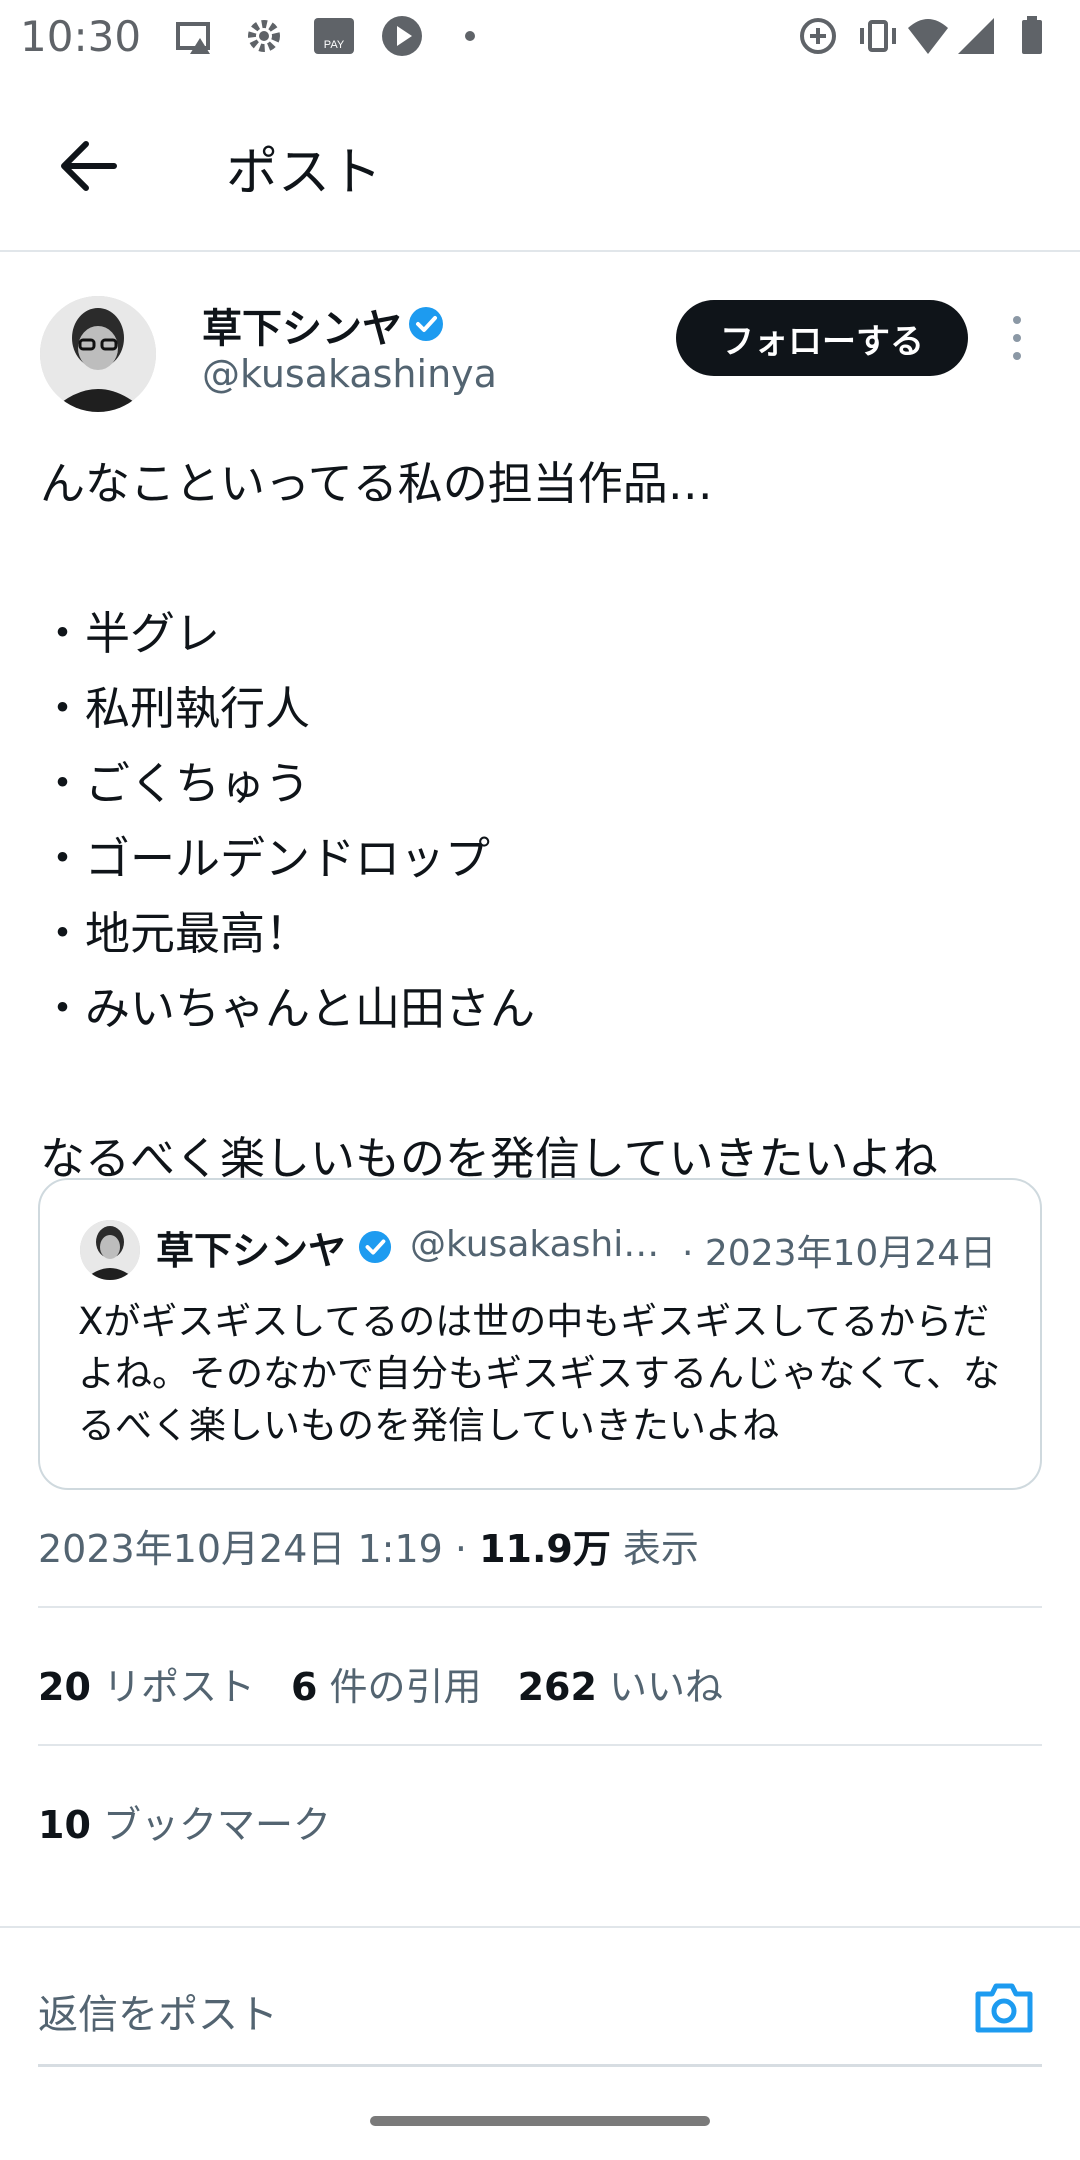 Image resolution: width=1080 pixels, height=2160 pixels. I want to click on repost-label: リポスト, so click(178, 1687).